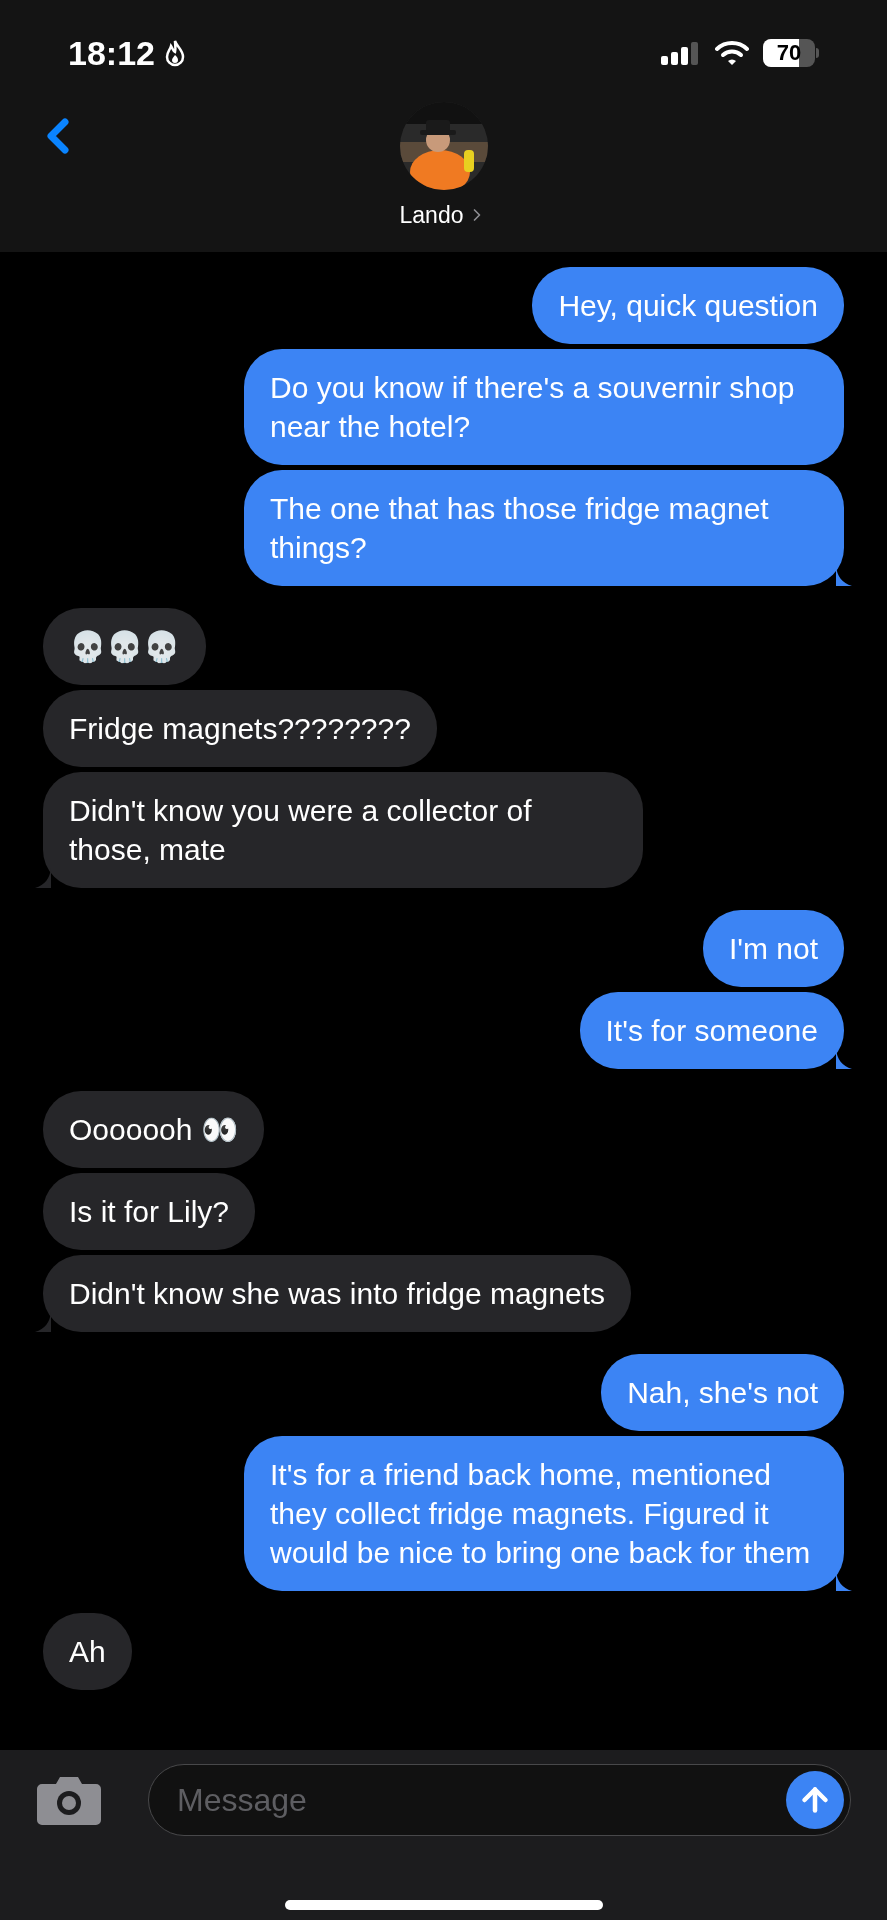 This screenshot has width=887, height=1920. What do you see at coordinates (431, 215) in the screenshot?
I see `contact-name: Lando` at bounding box center [431, 215].